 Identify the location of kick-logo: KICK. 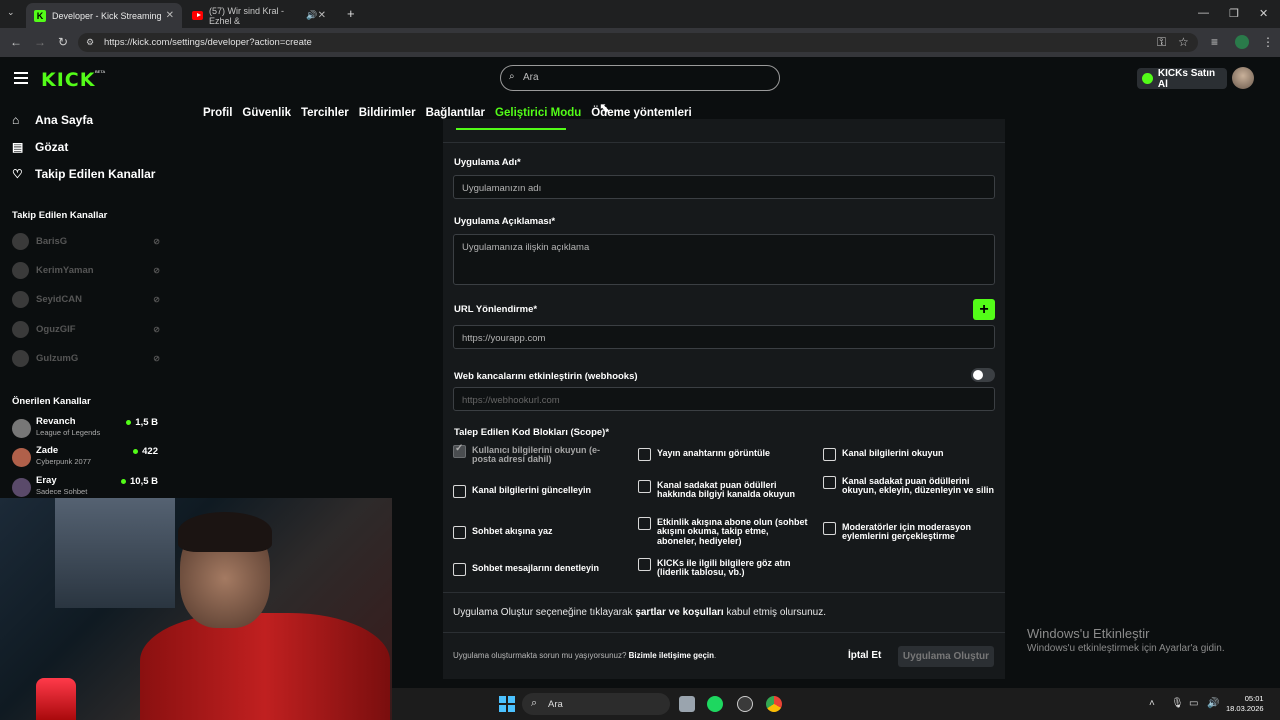
(68, 80).